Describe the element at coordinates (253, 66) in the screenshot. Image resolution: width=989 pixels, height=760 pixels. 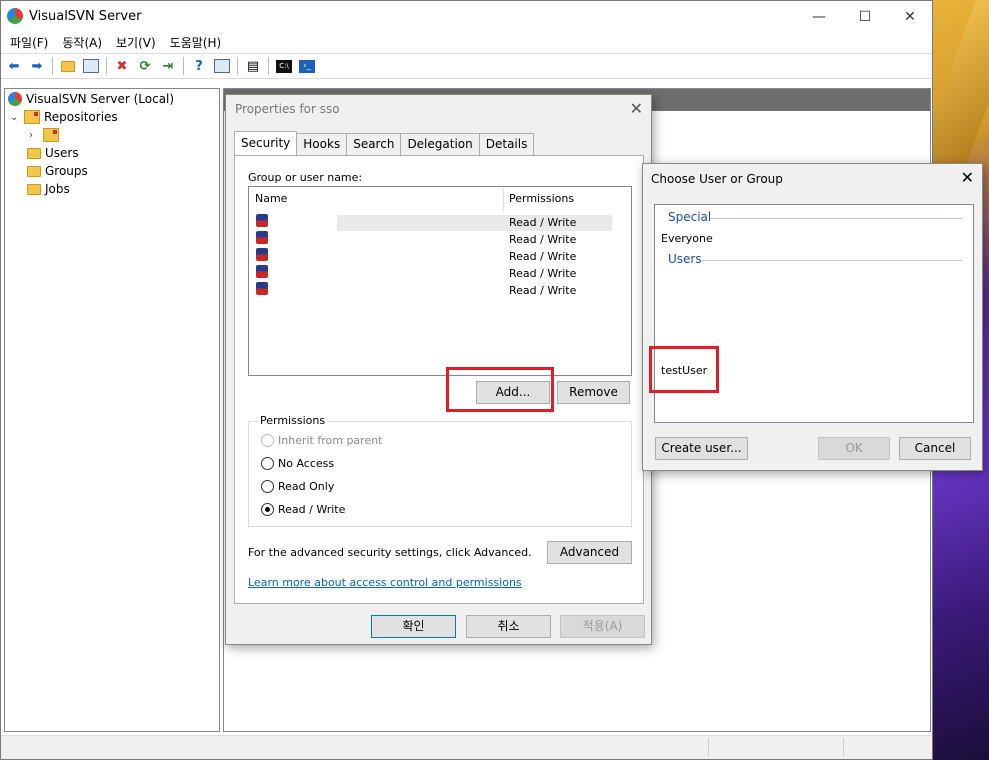
I see `properties-icon: ▤` at that location.